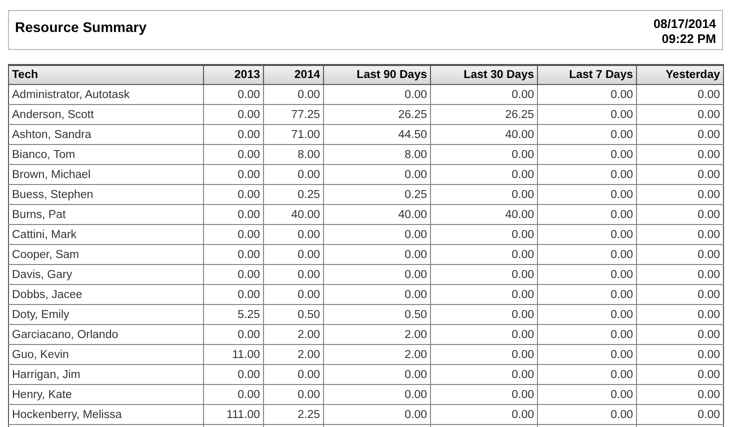 The height and width of the screenshot is (427, 731). I want to click on column-header: Tech, so click(106, 74).